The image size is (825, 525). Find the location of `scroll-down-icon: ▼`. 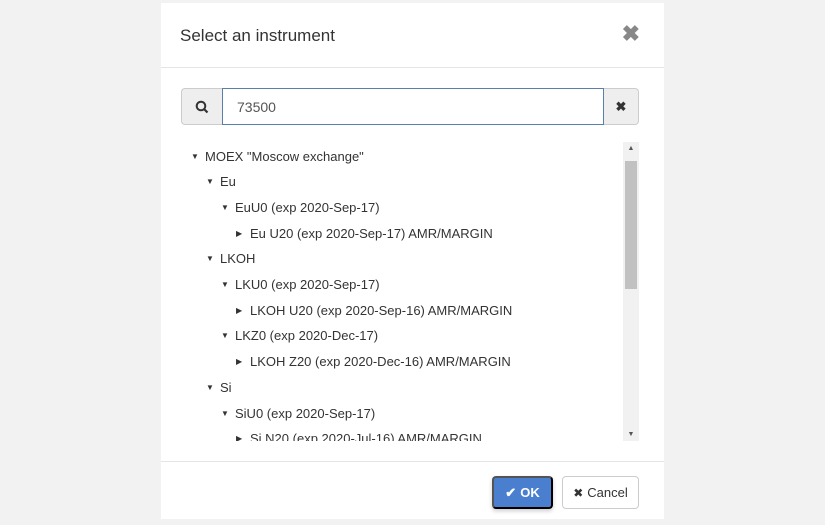

scroll-down-icon: ▼ is located at coordinates (631, 434).